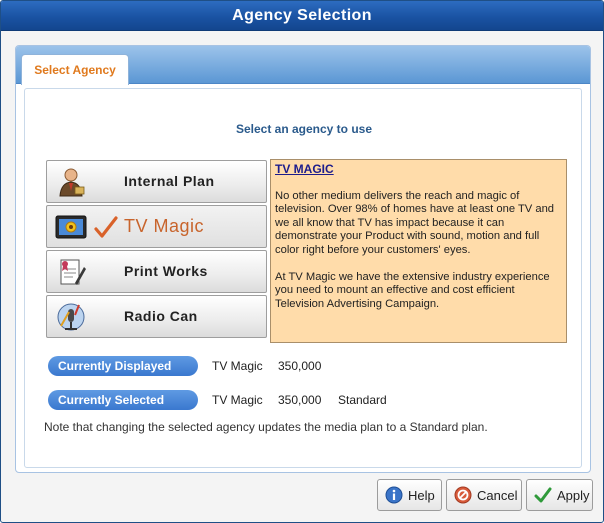  I want to click on displayed-agency: TV Magic, so click(237, 366).